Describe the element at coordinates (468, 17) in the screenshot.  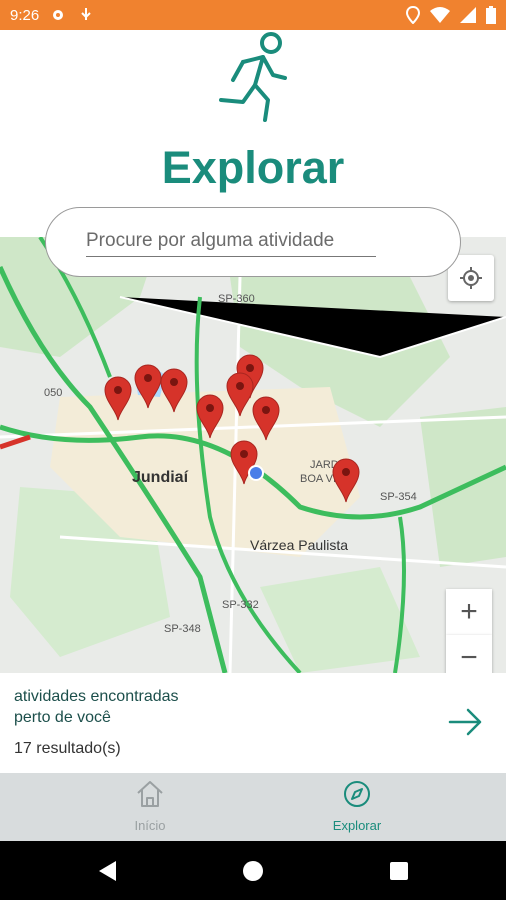
I see `signal-icon` at that location.